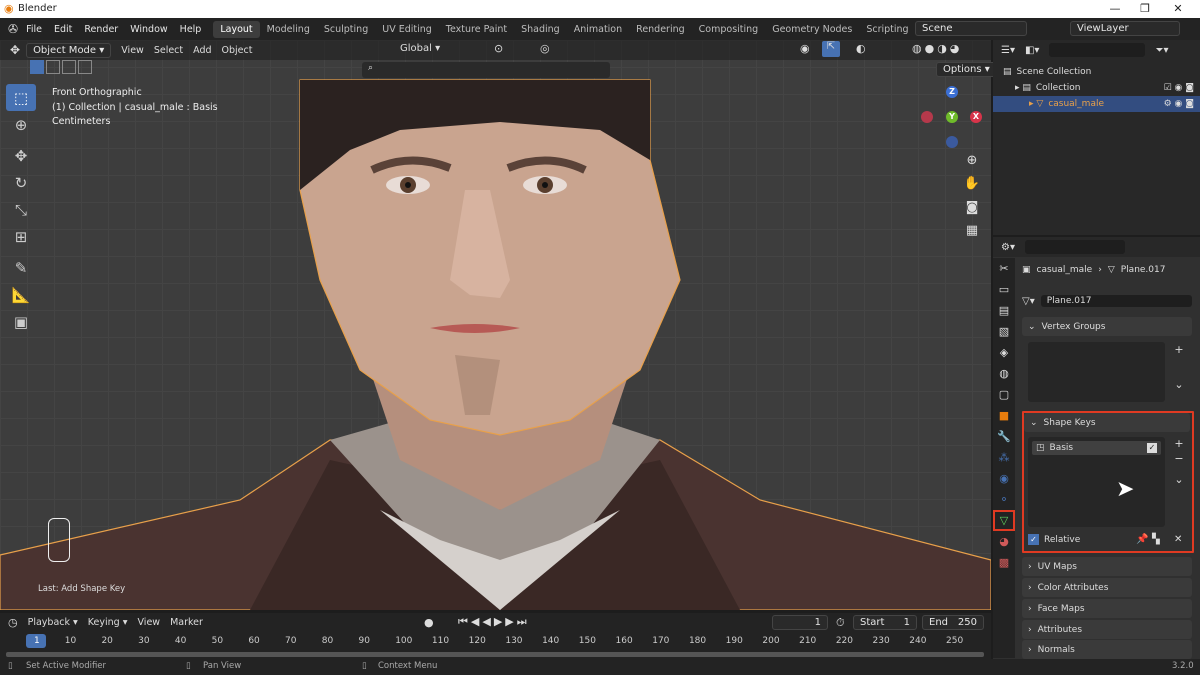 This screenshot has height=675, width=1200. What do you see at coordinates (1008, 247) in the screenshot?
I see `properties-editor-icon: ⚙▾` at bounding box center [1008, 247].